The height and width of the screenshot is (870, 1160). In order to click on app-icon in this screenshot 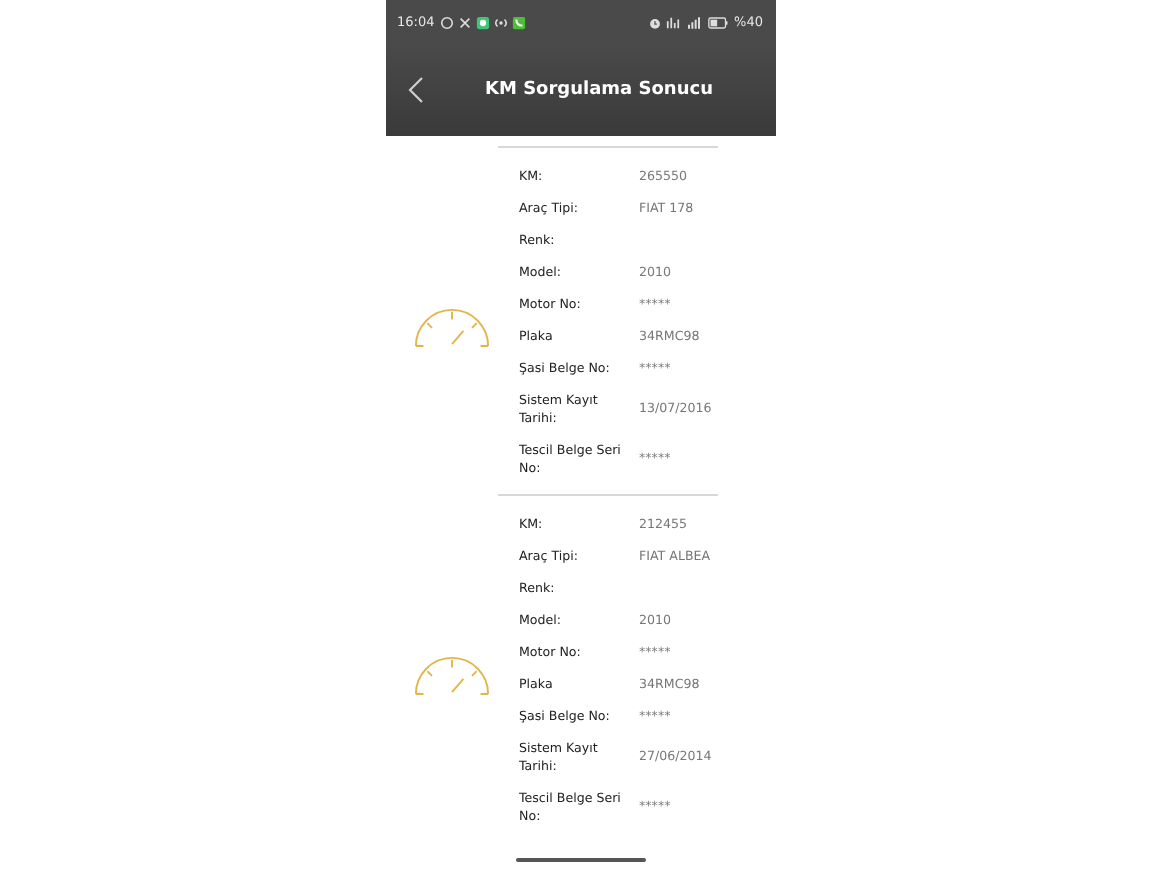, I will do `click(483, 22)`.